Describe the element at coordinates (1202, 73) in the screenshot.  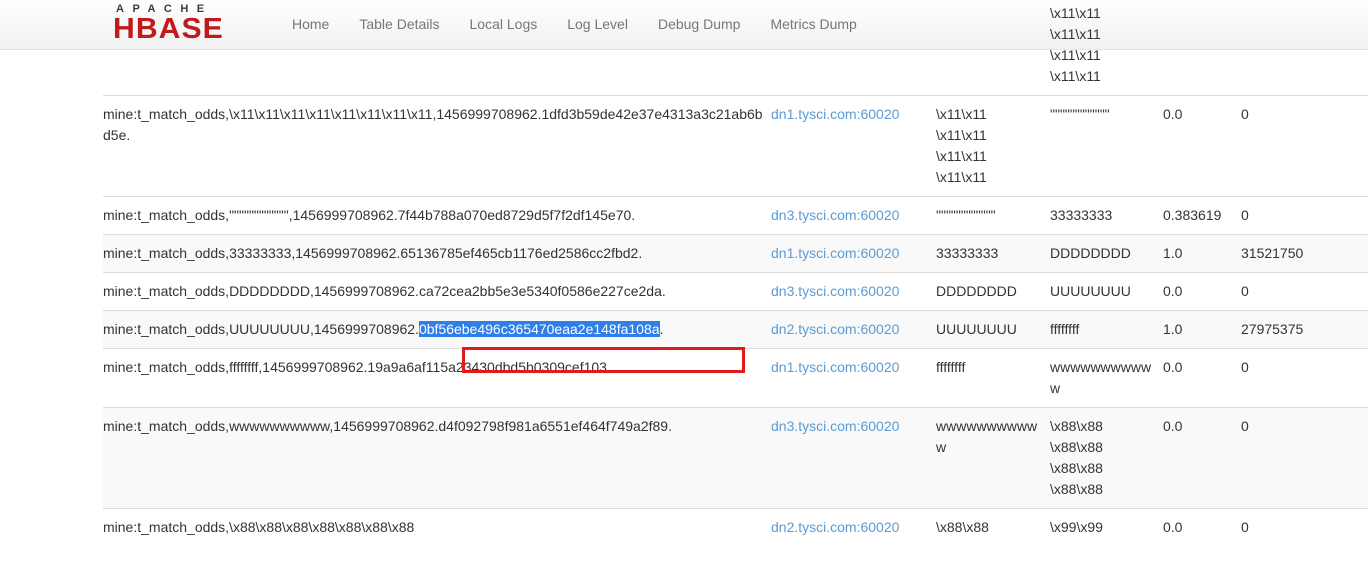
I see `region-locality-cell` at that location.